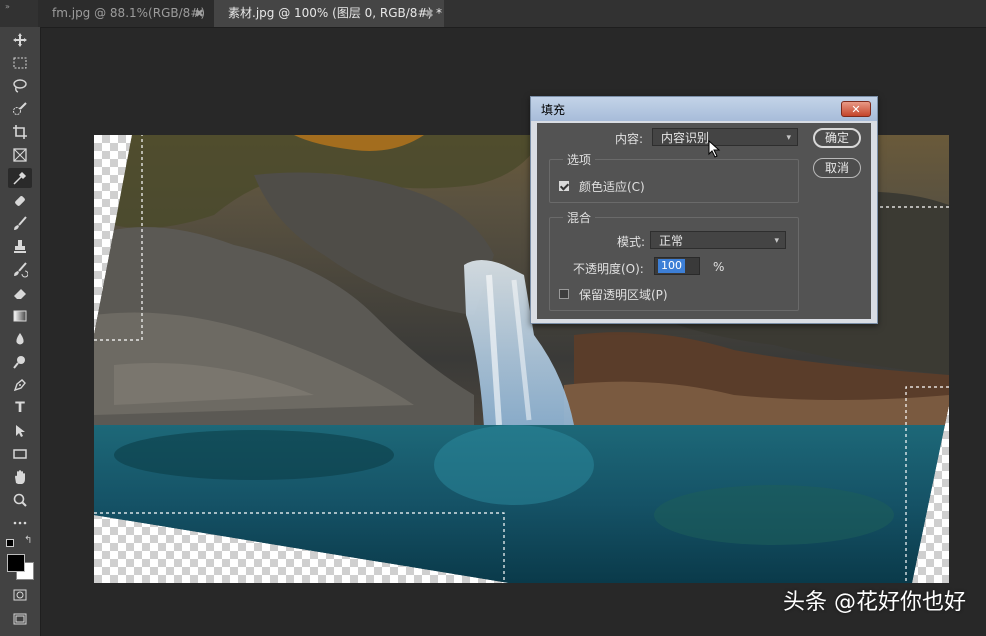 The height and width of the screenshot is (636, 986). Describe the element at coordinates (20, 339) in the screenshot. I see `blur-tool-icon` at that location.